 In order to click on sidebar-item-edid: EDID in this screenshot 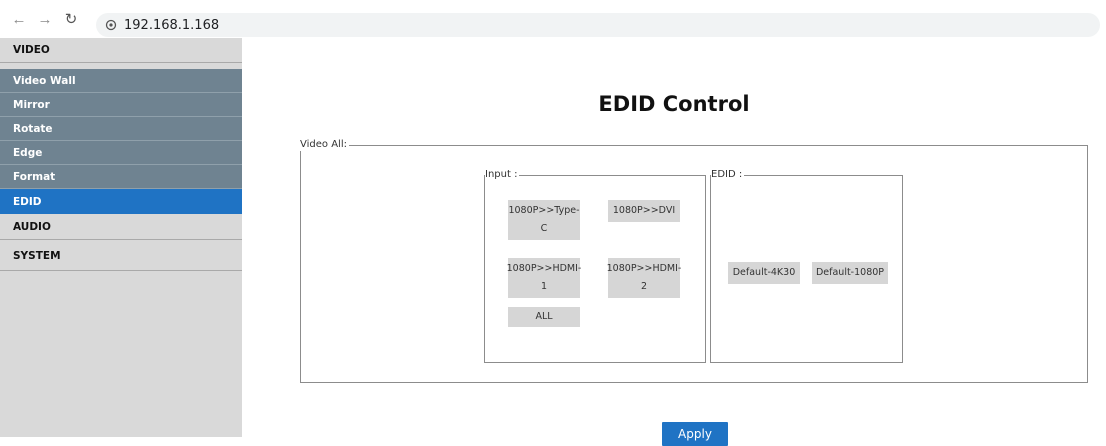, I will do `click(121, 201)`.